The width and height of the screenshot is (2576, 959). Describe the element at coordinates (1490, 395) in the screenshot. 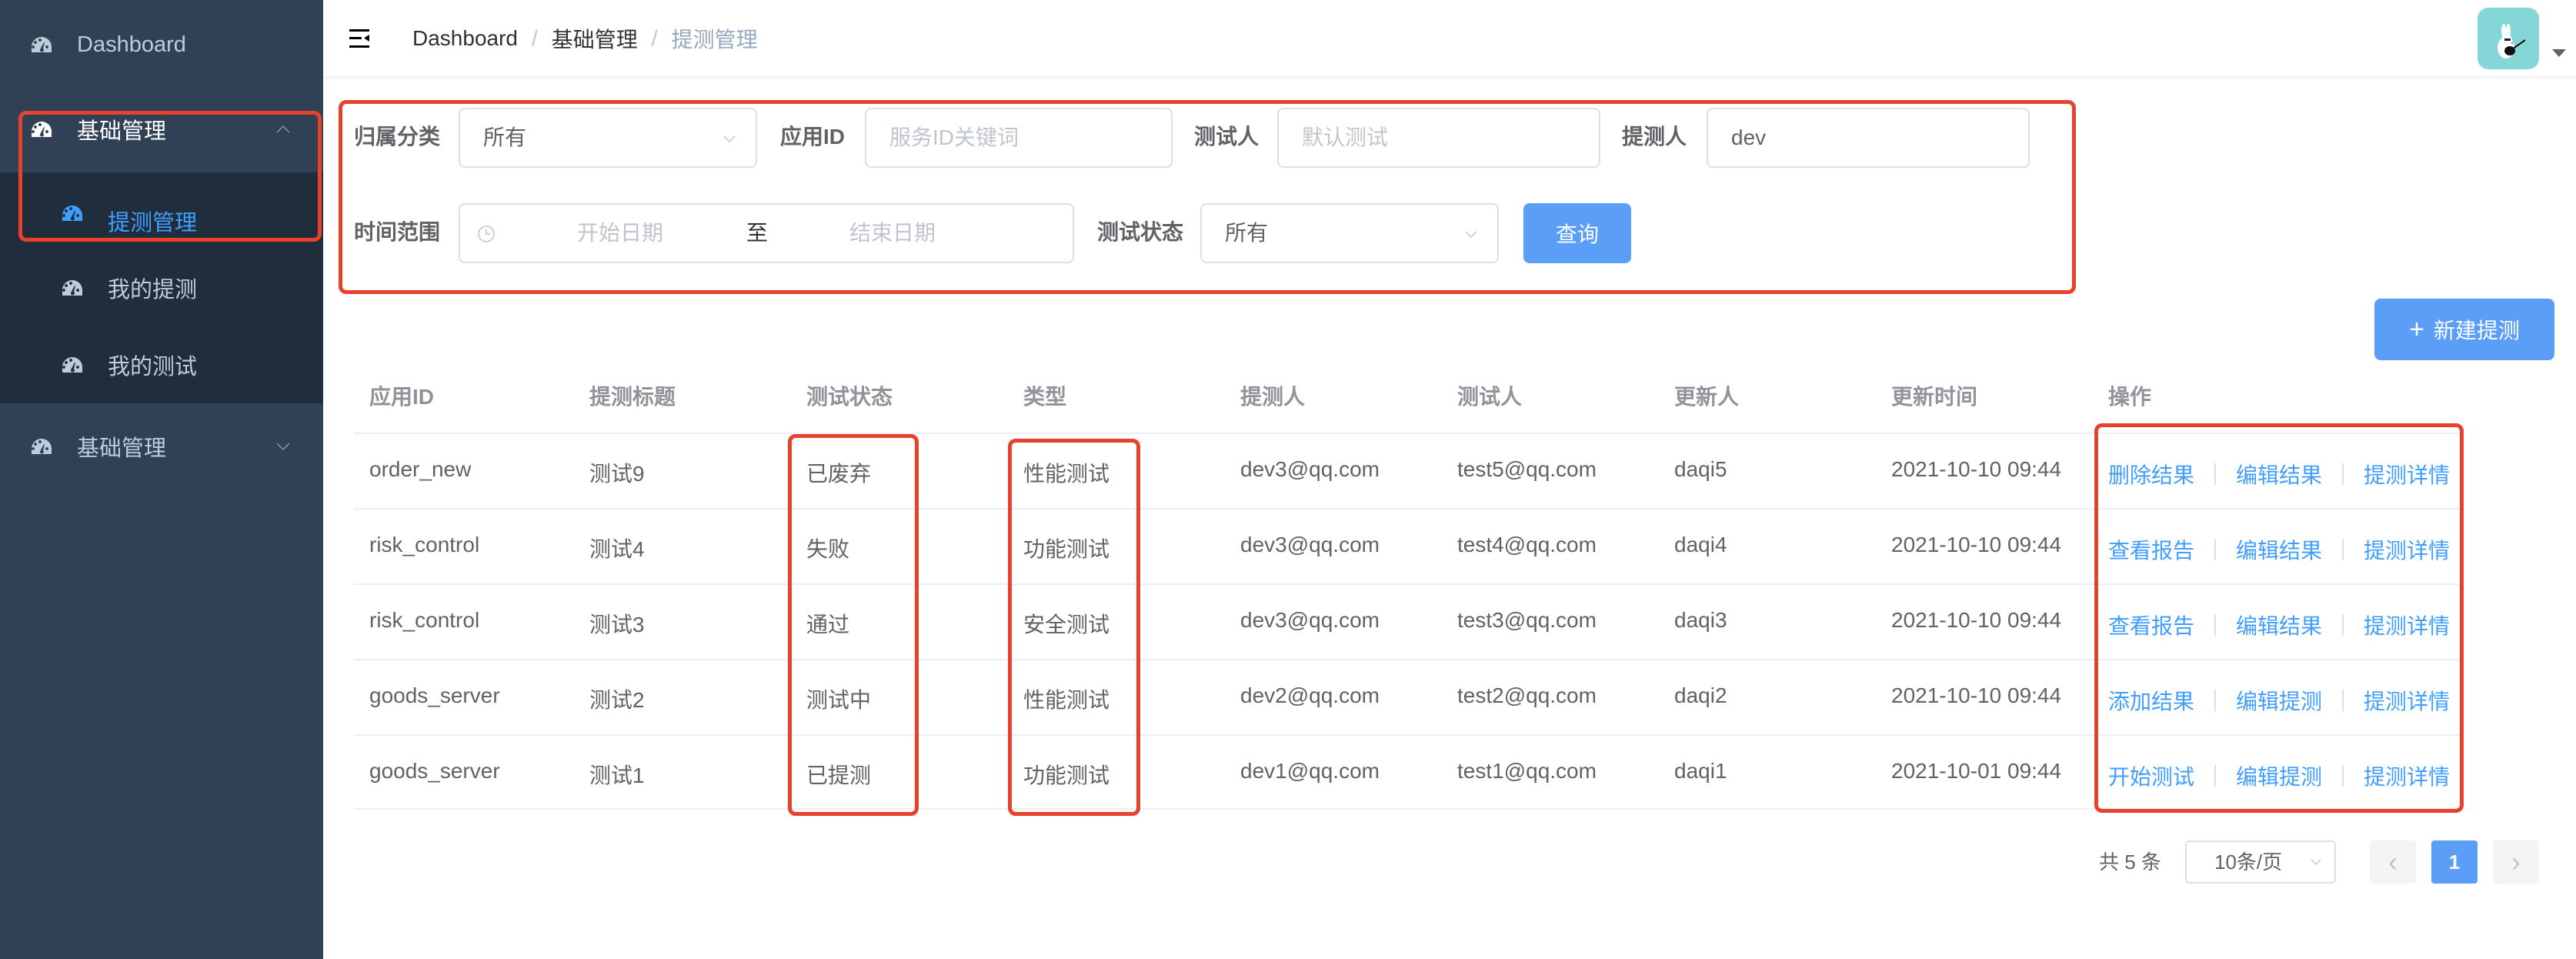

I see `column-header: 测试人` at that location.